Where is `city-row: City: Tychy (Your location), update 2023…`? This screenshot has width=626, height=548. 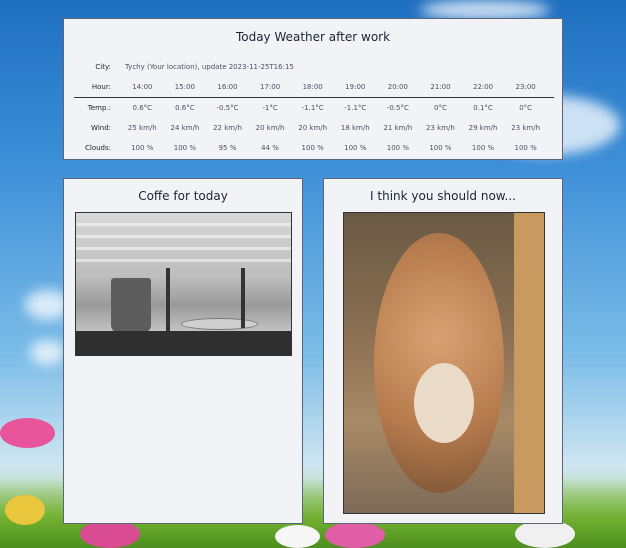 city-row: City: Tychy (Your location), update 2023… is located at coordinates (314, 67).